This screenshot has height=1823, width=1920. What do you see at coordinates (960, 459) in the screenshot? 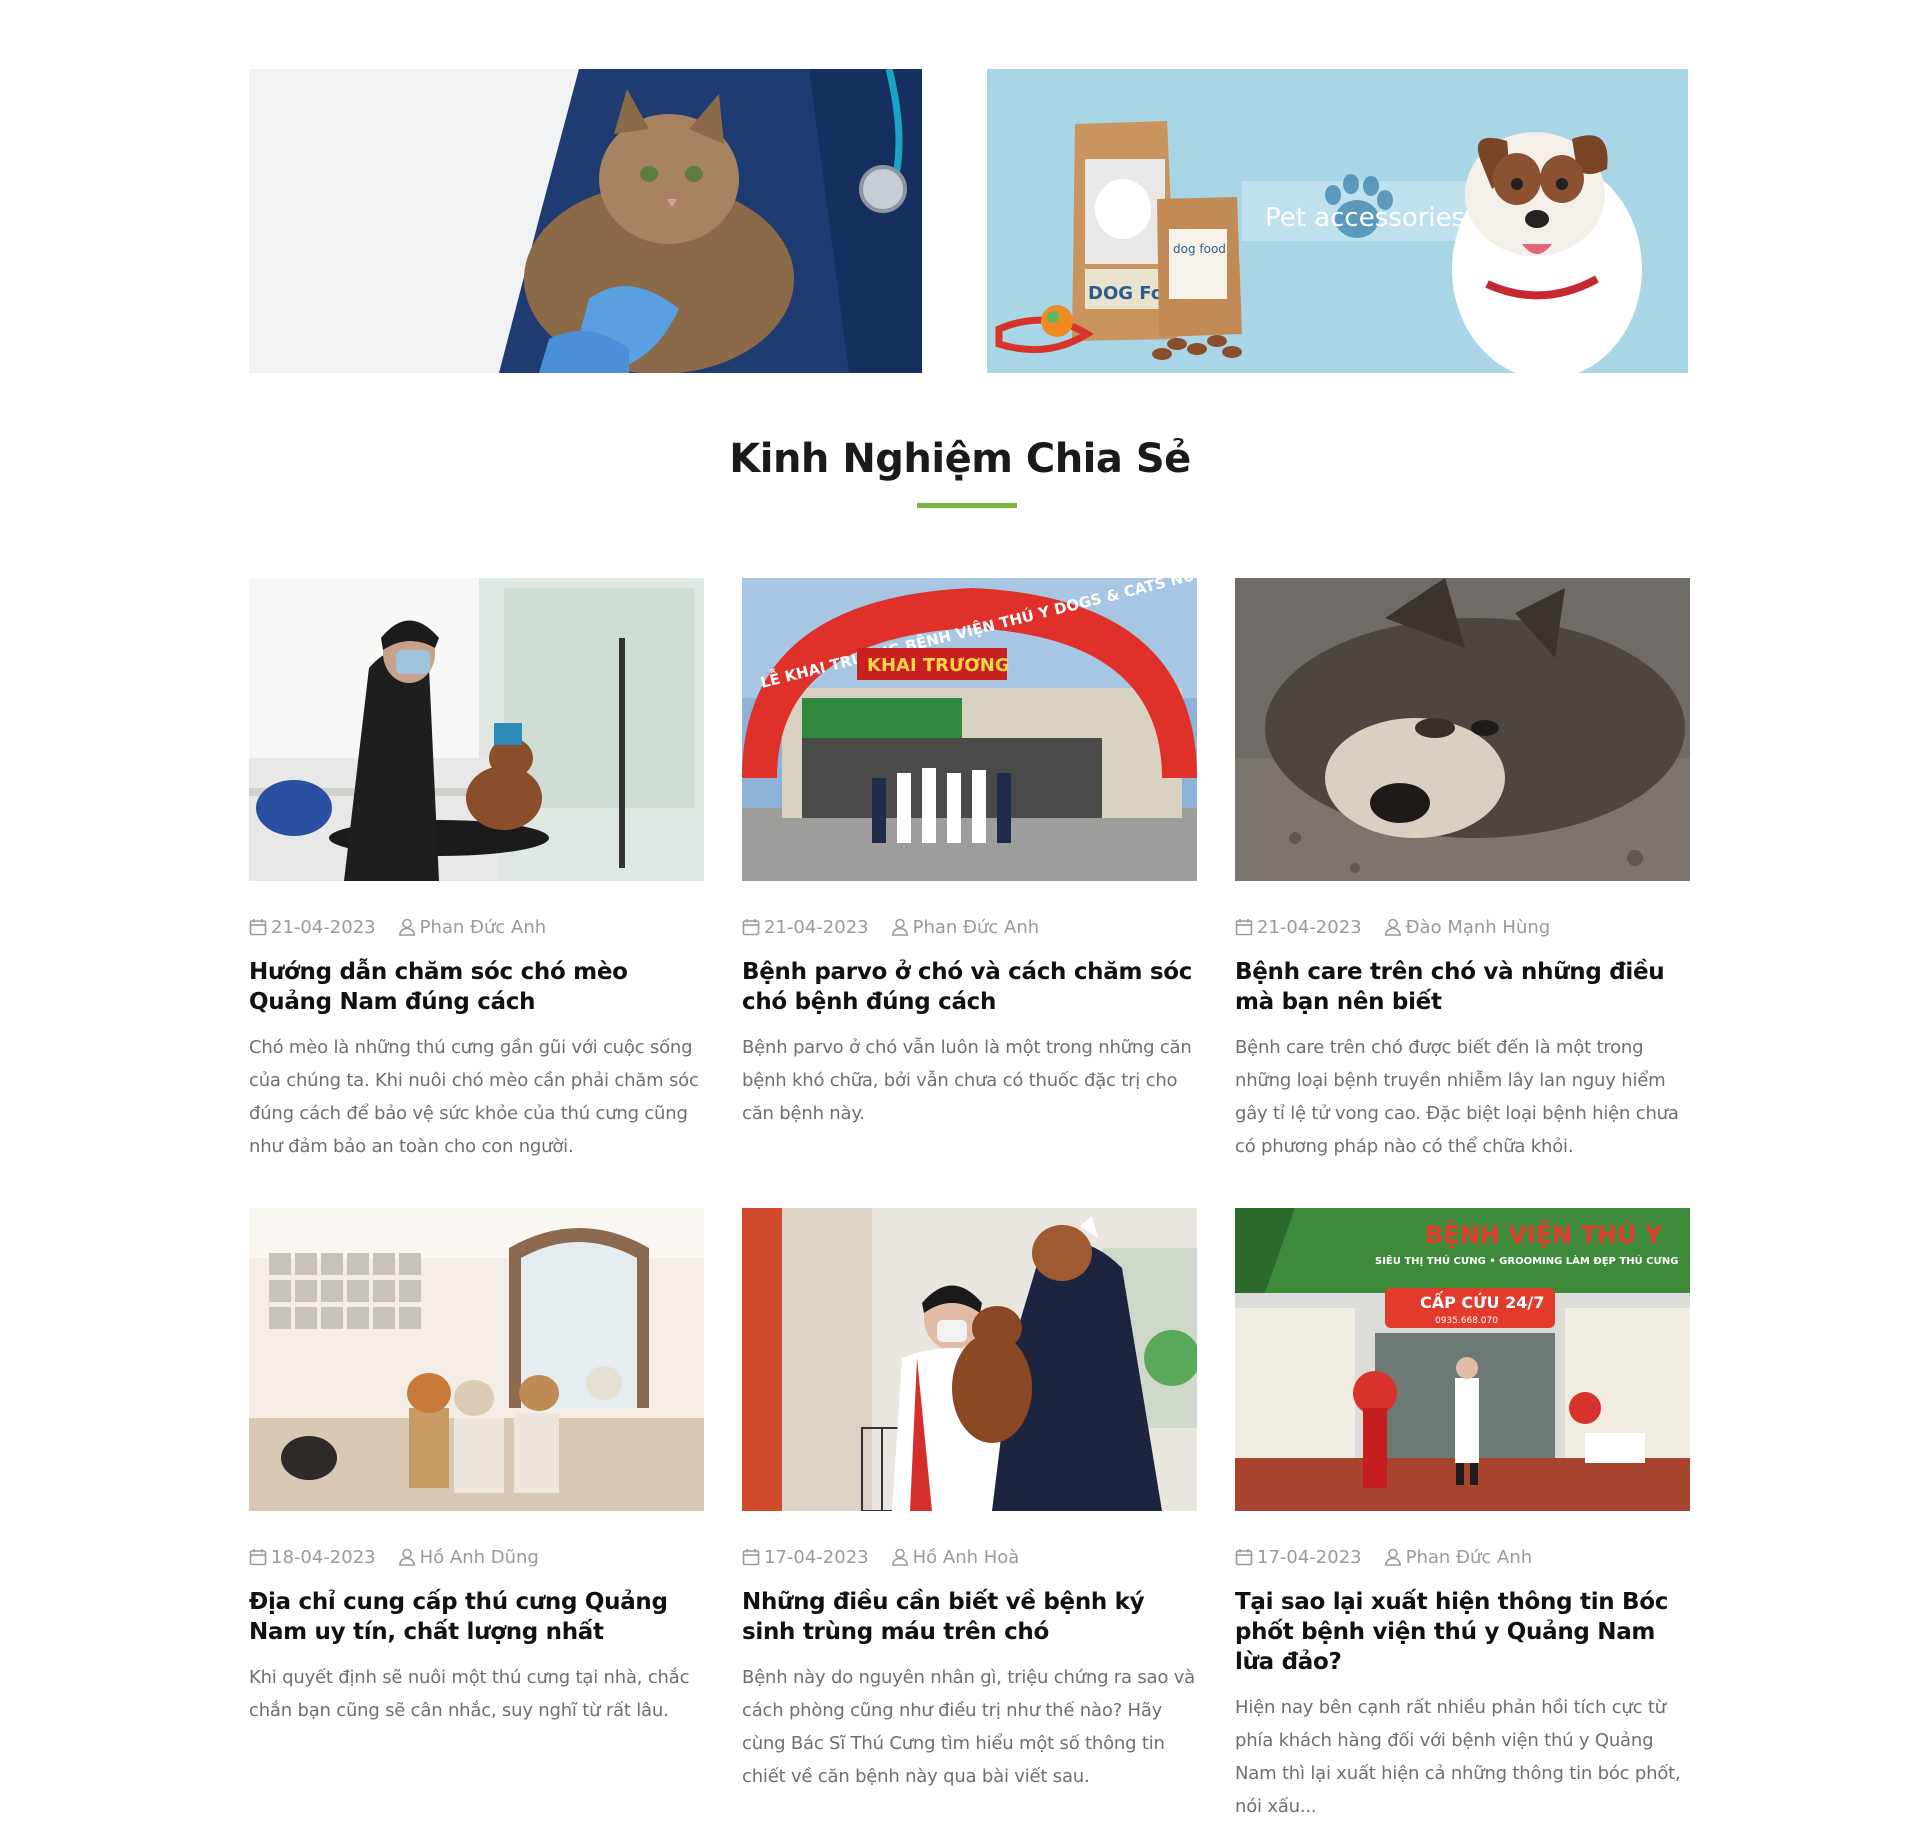
I see `section-title: Kinh Nghiệm Chia Sẻ` at bounding box center [960, 459].